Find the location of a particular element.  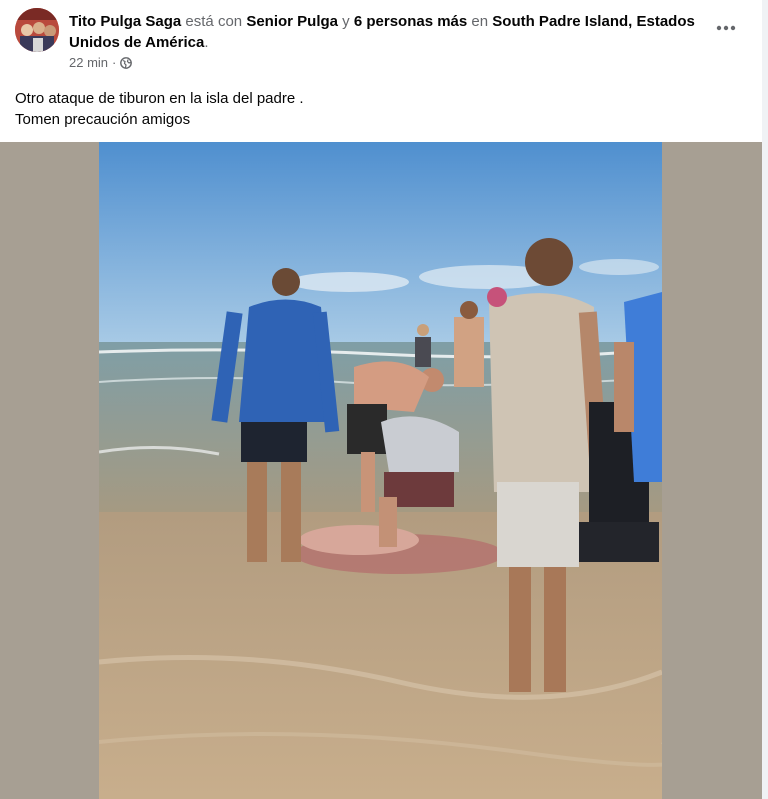

author-name: Tito Pulga Saga is located at coordinates (125, 21).